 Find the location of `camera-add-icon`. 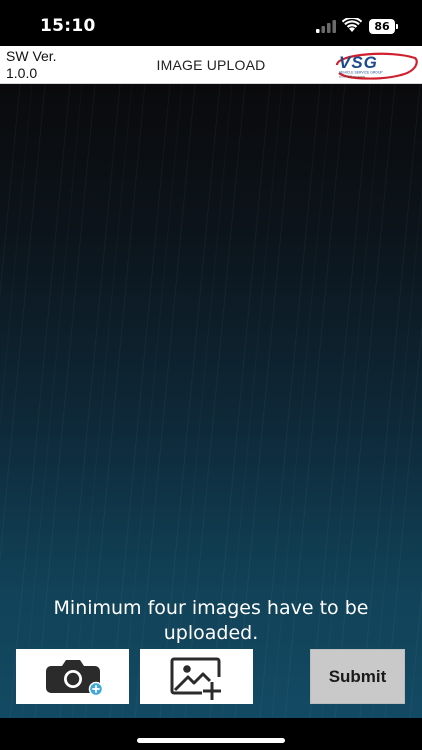

camera-add-icon is located at coordinates (75, 678).